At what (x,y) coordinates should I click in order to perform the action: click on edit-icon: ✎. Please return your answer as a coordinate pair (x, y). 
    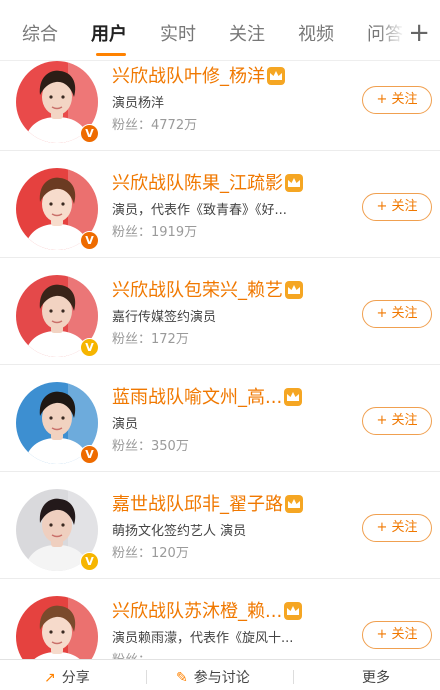
    Looking at the image, I should click on (182, 678).